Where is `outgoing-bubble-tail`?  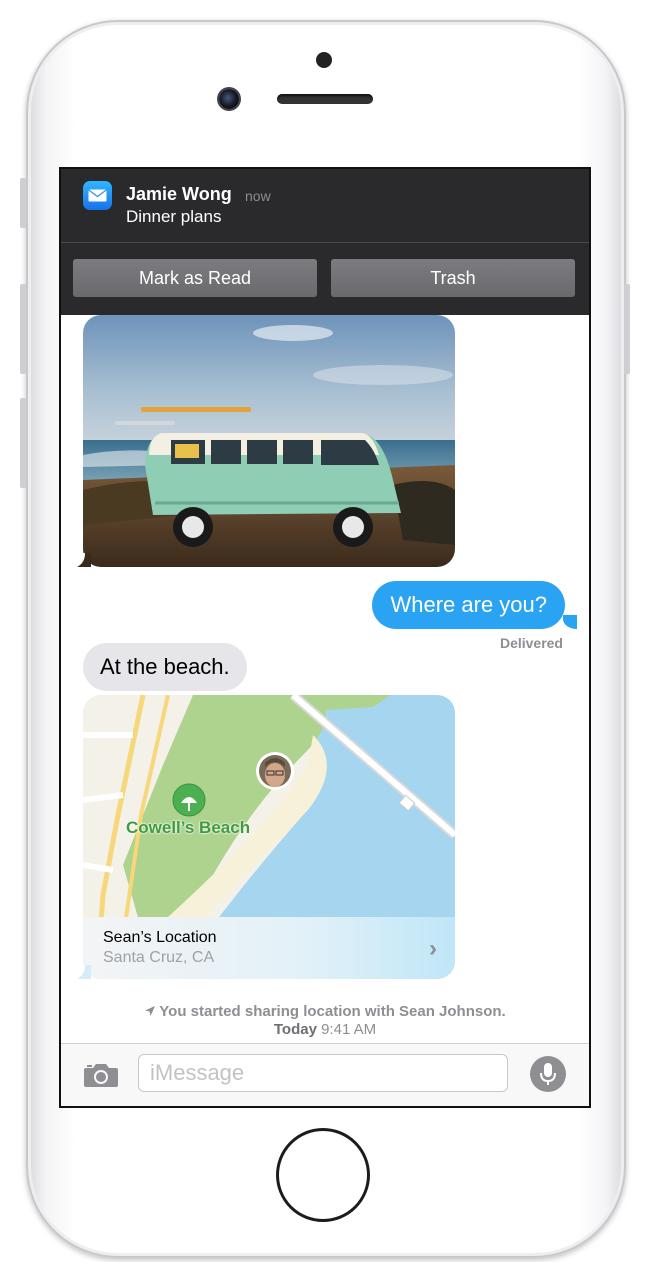 outgoing-bubble-tail is located at coordinates (570, 622).